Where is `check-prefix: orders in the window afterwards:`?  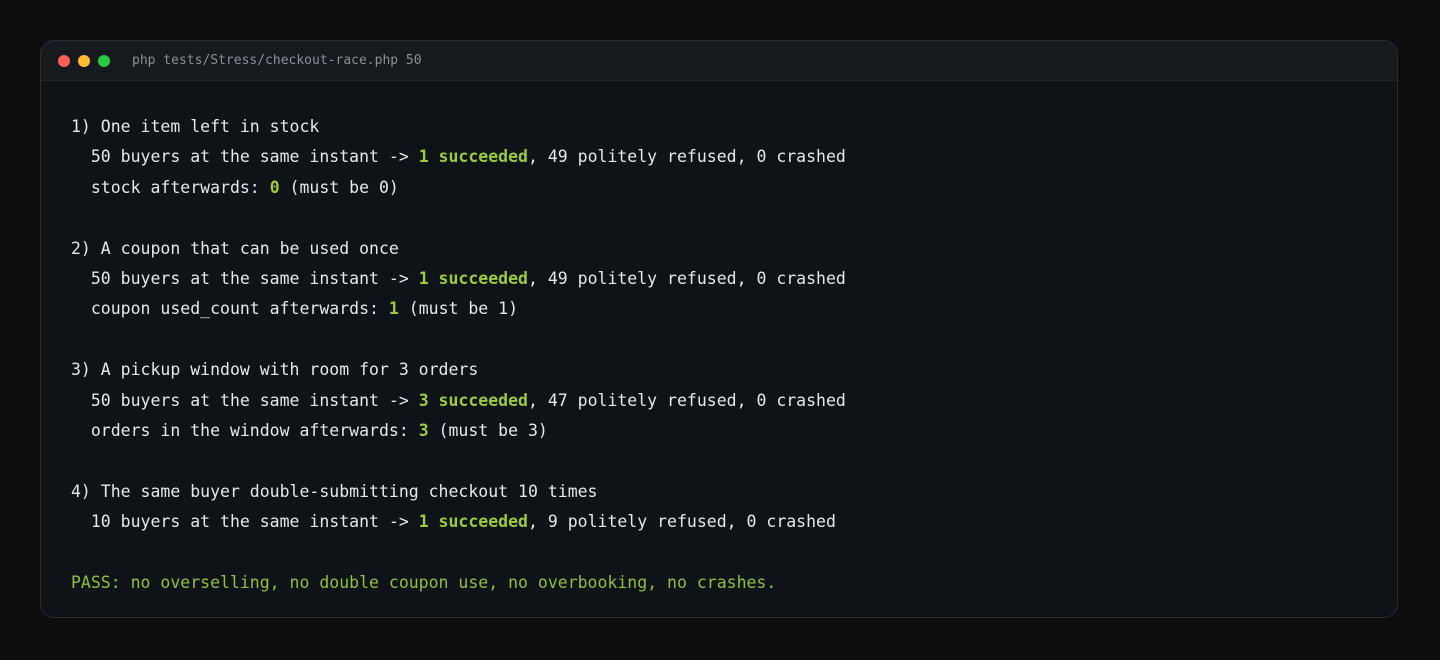
check-prefix: orders in the window afterwards: is located at coordinates (245, 430).